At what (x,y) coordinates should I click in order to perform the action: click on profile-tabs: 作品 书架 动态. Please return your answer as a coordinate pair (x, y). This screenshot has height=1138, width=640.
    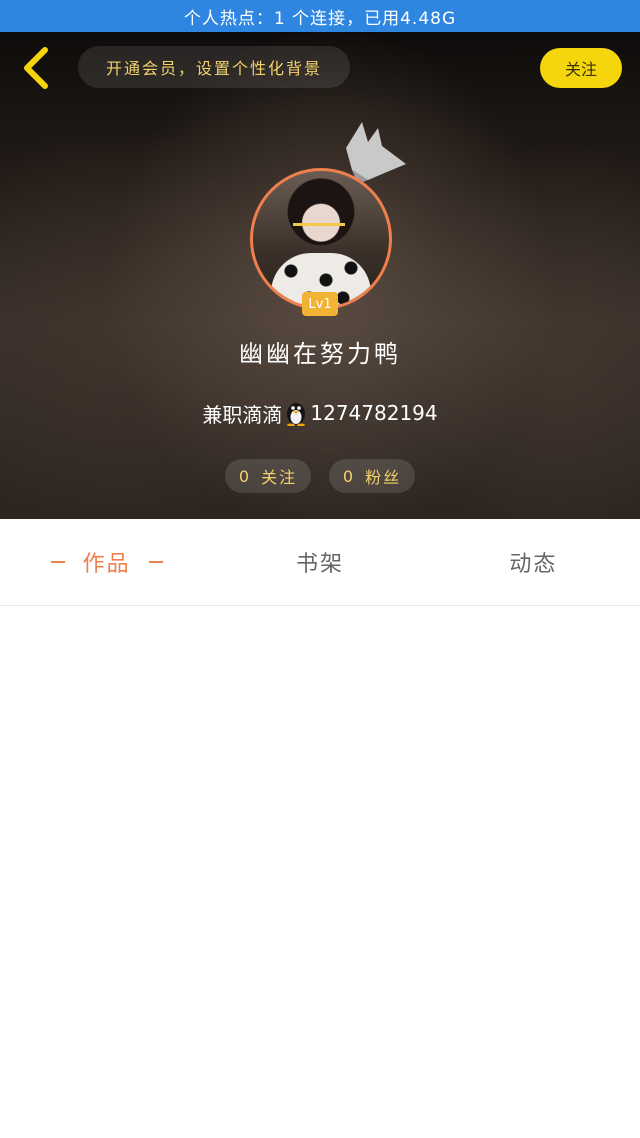
    Looking at the image, I should click on (320, 562).